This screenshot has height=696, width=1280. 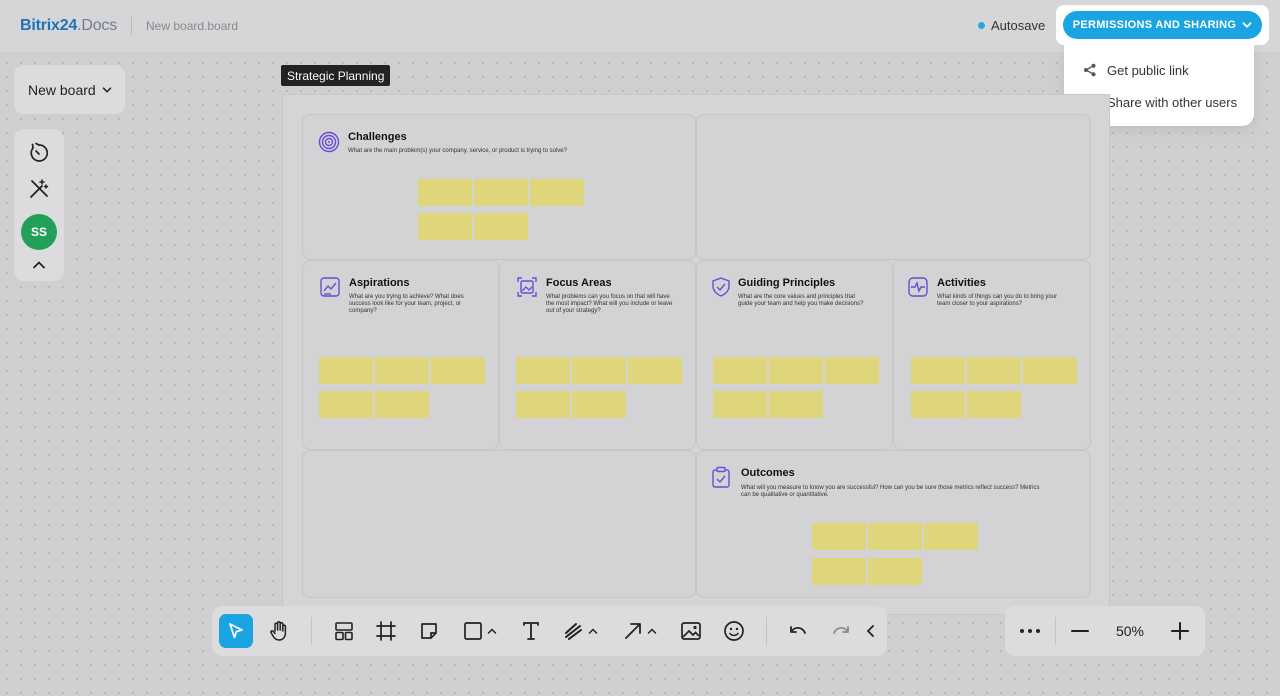 I want to click on minus-icon, so click(x=1080, y=631).